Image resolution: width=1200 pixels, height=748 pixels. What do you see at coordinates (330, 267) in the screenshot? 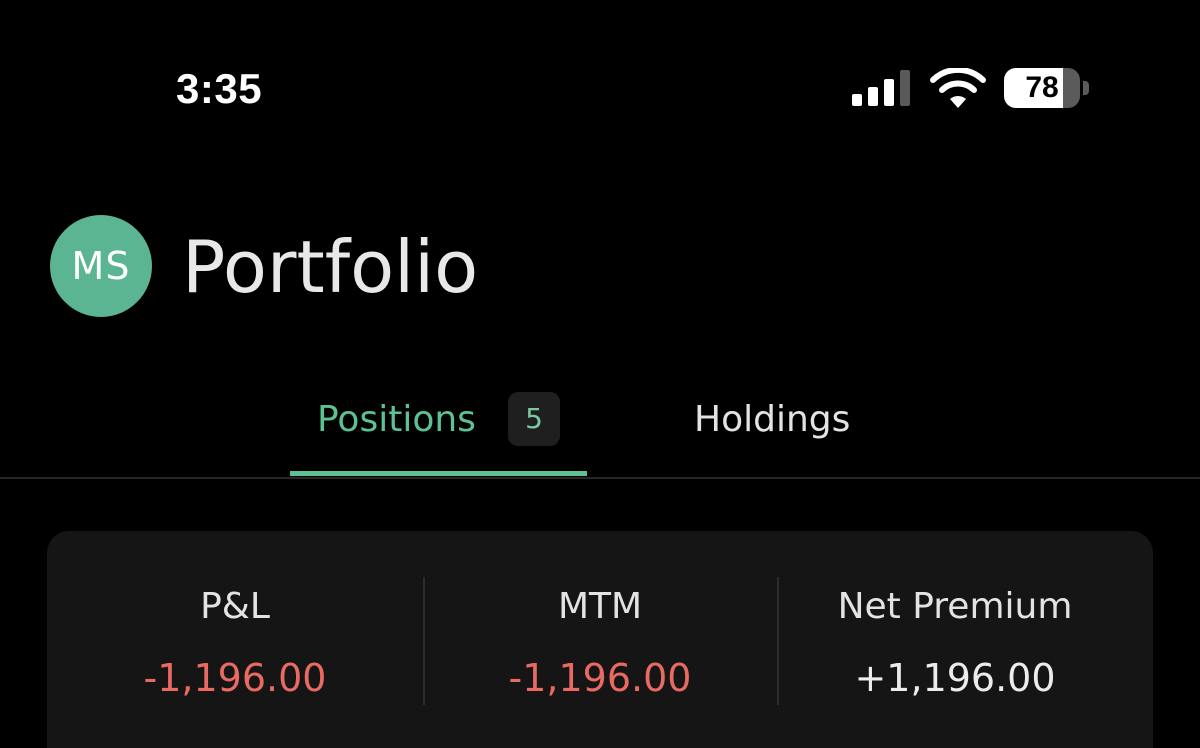
I see `page-title: Portfolio` at bounding box center [330, 267].